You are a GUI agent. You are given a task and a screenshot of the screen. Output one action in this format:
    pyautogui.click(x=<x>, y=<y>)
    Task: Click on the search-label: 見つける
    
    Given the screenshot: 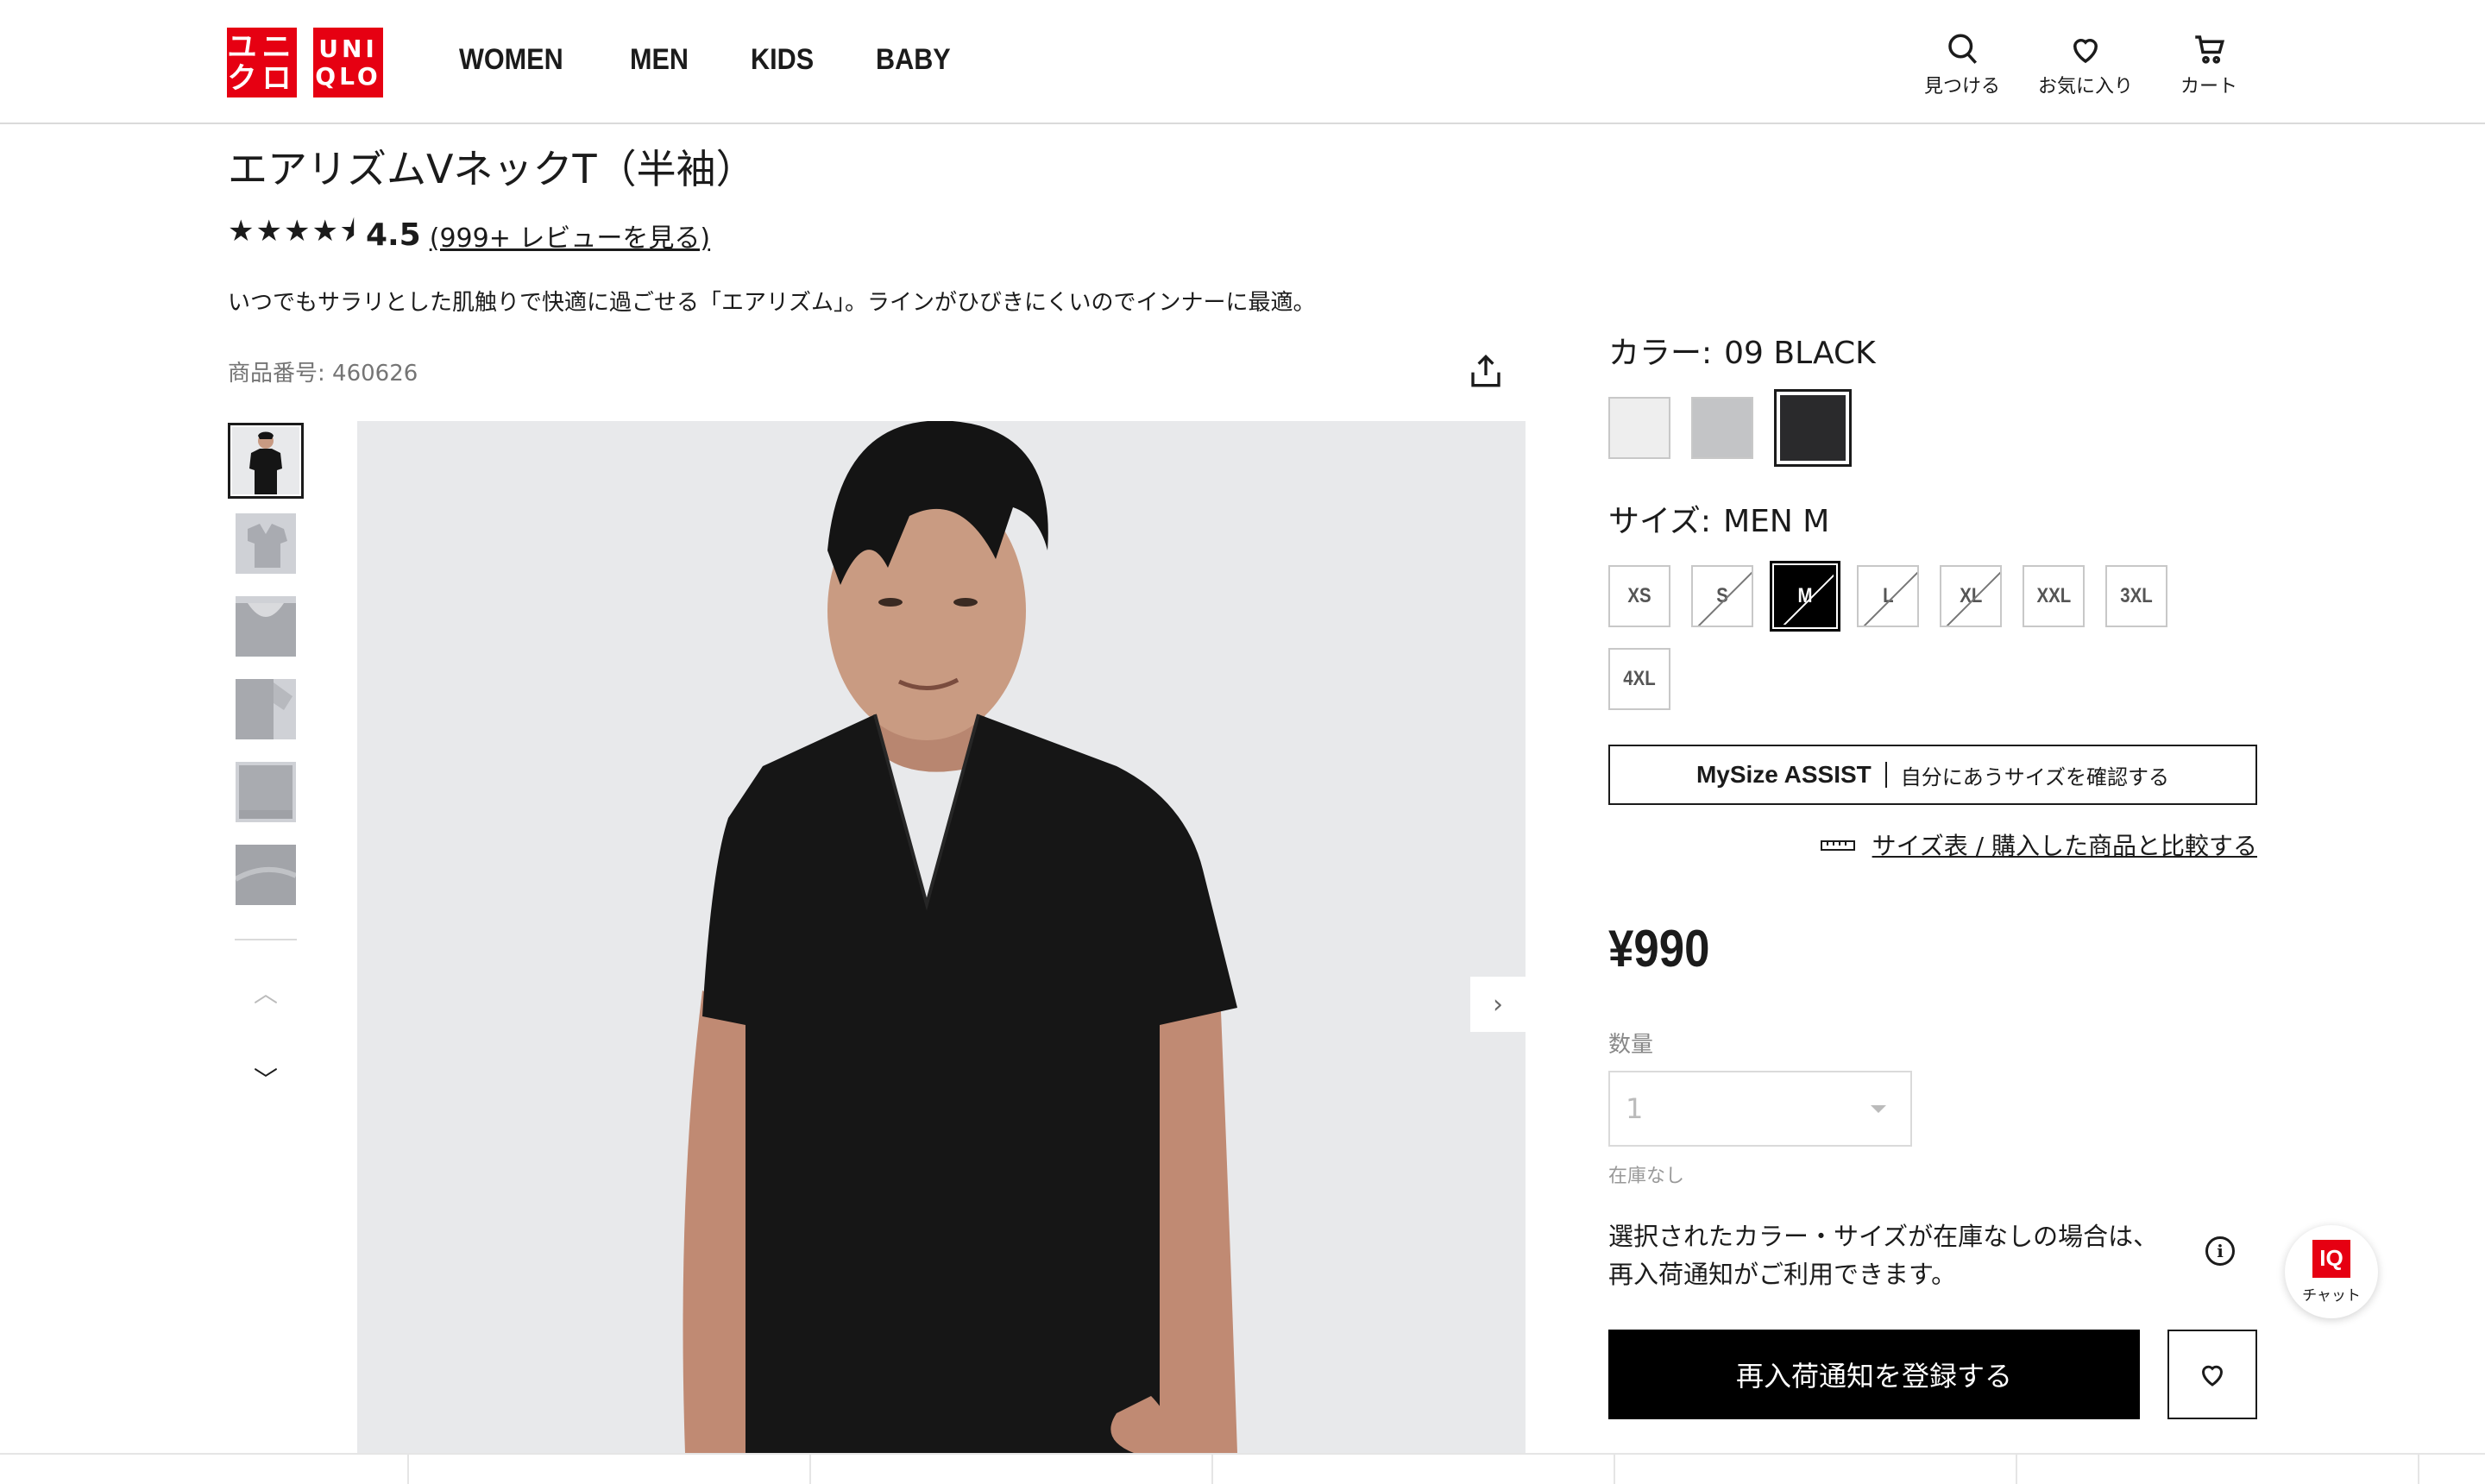 What is the action you would take?
    pyautogui.click(x=1961, y=87)
    